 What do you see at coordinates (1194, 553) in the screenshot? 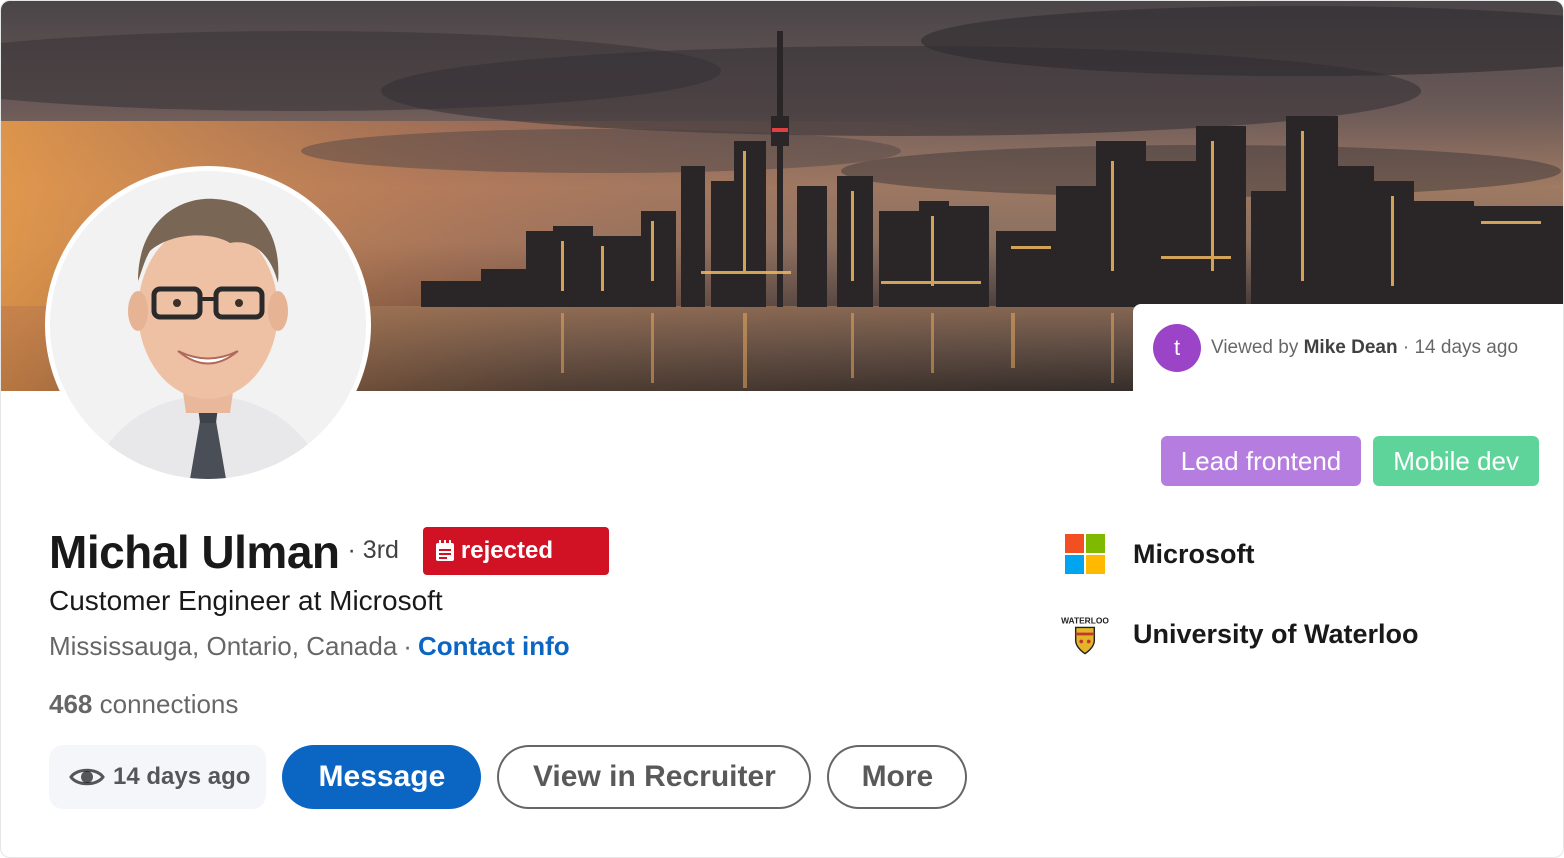
I see `company-name: Microsoft` at bounding box center [1194, 553].